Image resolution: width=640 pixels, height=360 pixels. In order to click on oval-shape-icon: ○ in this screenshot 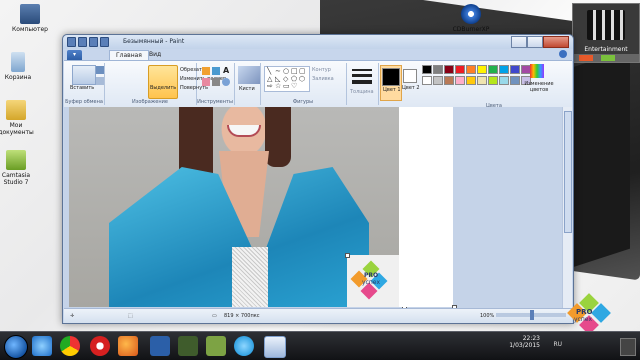, I will do `click(286, 71)`.